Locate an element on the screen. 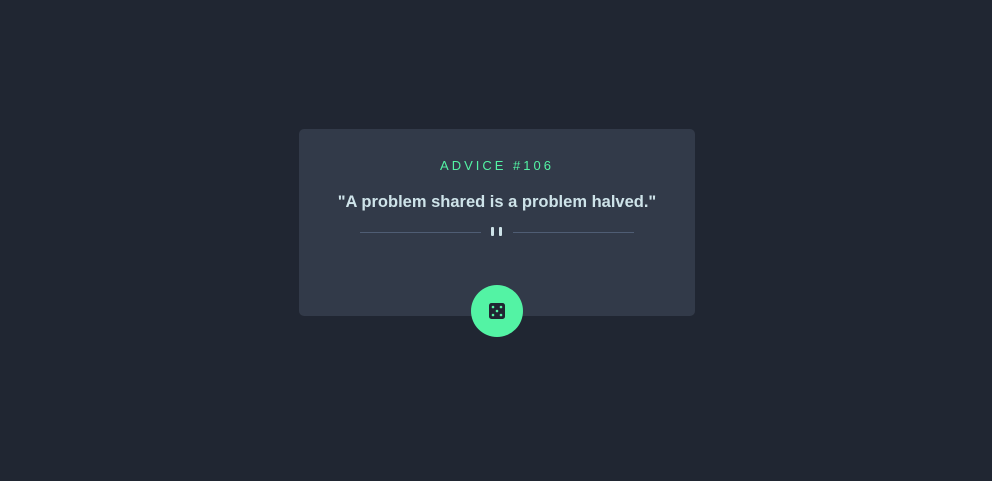 This screenshot has width=992, height=481. generate-advice-button is located at coordinates (497, 311).